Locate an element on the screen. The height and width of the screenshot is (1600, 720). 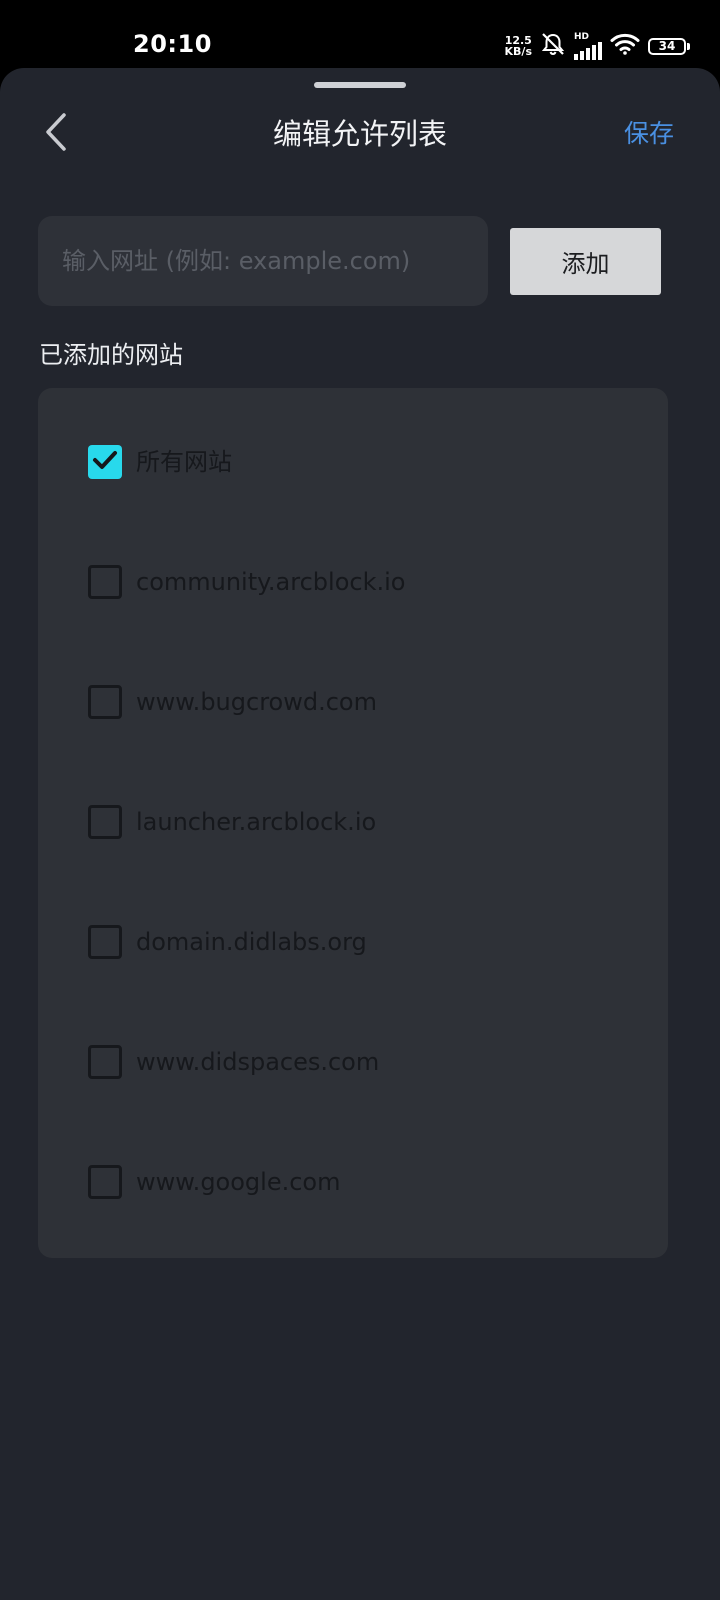
save-button: 保存 is located at coordinates (649, 134).